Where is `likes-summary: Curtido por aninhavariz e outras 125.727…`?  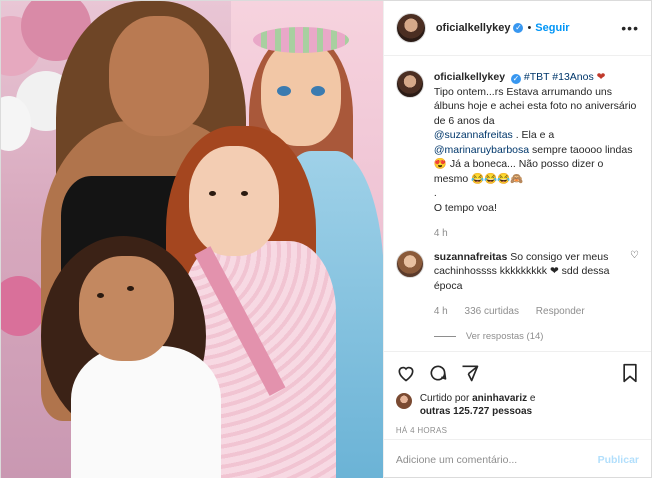
likes-summary: Curtido por aninhavariz e outras 125.727… is located at coordinates (517, 405).